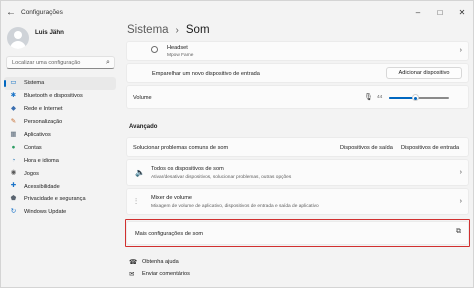 The image size is (474, 288). What do you see at coordinates (43, 122) in the screenshot?
I see `sidebar-item-label: Personalização` at bounding box center [43, 122].